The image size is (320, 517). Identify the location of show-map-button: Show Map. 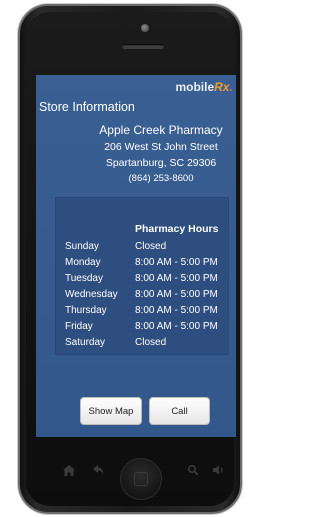
(111, 411).